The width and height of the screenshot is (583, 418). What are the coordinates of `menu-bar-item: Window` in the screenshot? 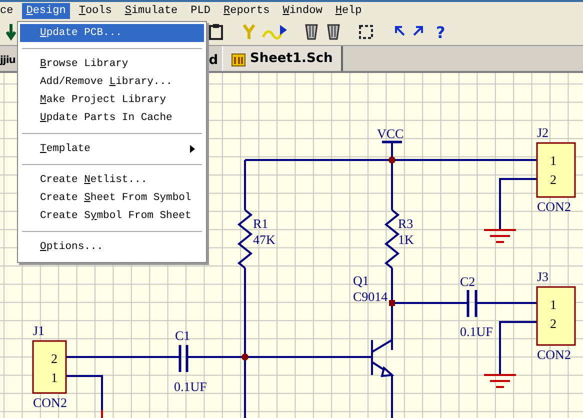 It's located at (302, 10).